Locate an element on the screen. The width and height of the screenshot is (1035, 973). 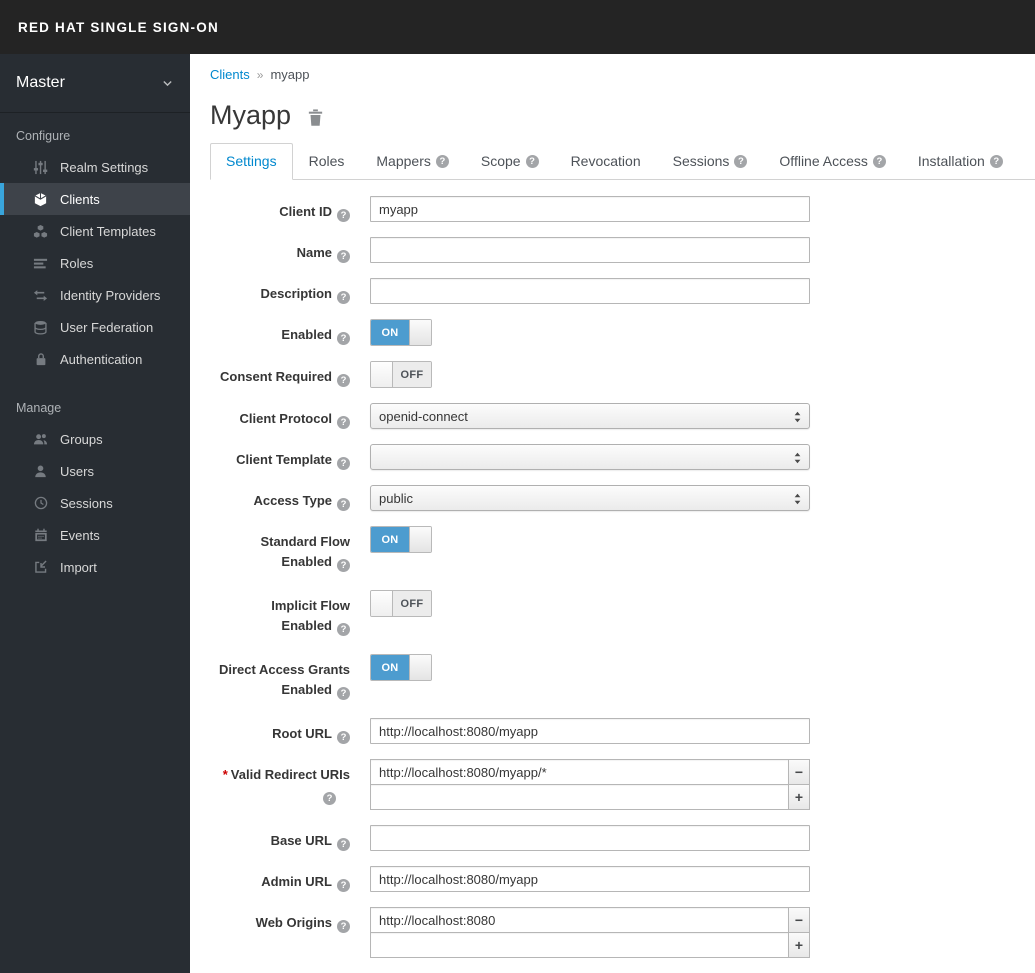
implicit-flow-label: Implicit Flow Enabled is located at coordinates (280, 613).